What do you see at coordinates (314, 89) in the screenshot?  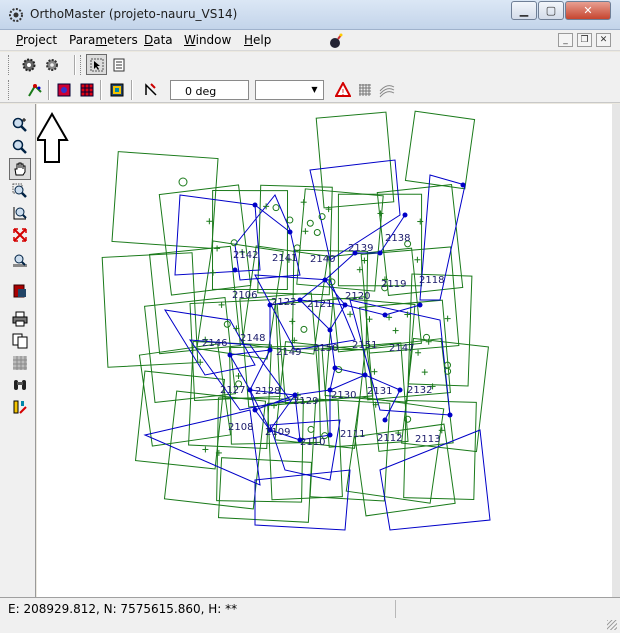 I see `chevron-down-icon: ▼` at bounding box center [314, 89].